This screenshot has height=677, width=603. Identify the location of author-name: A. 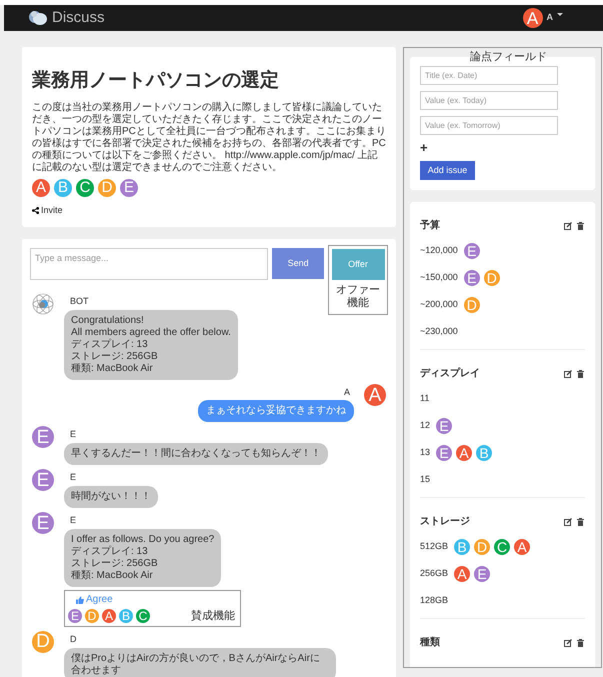
(347, 392).